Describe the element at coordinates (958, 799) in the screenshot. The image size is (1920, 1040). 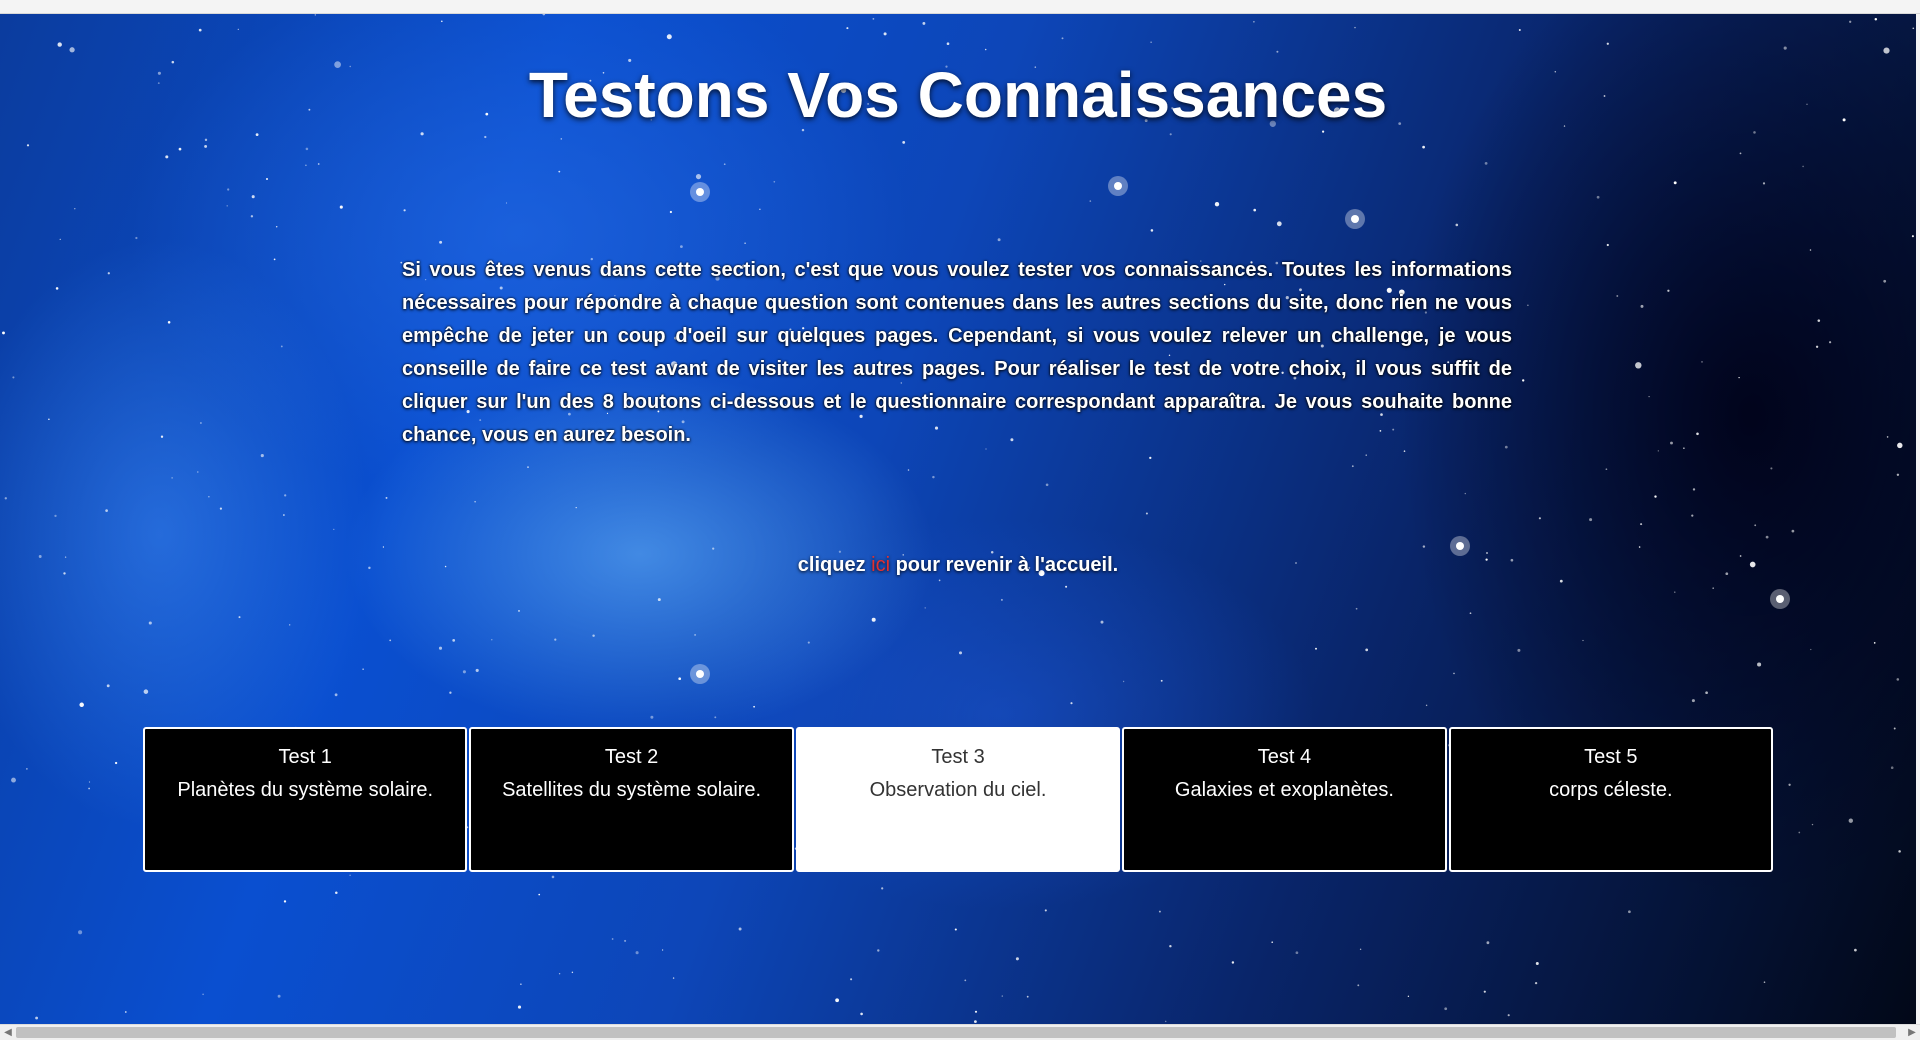
I see `test-3-button: Test 3 Observation du ciel.` at that location.